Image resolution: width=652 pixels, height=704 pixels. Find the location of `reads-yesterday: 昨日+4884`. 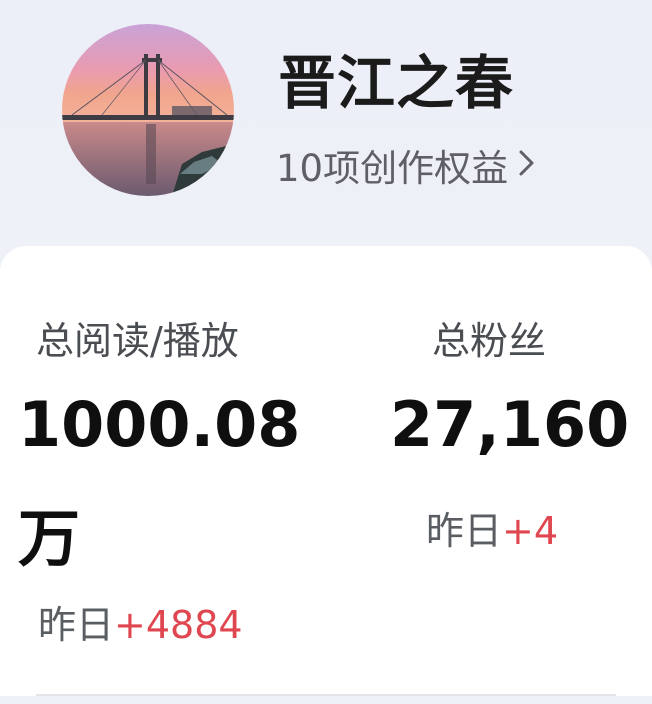

reads-yesterday: 昨日+4884 is located at coordinates (140, 621).